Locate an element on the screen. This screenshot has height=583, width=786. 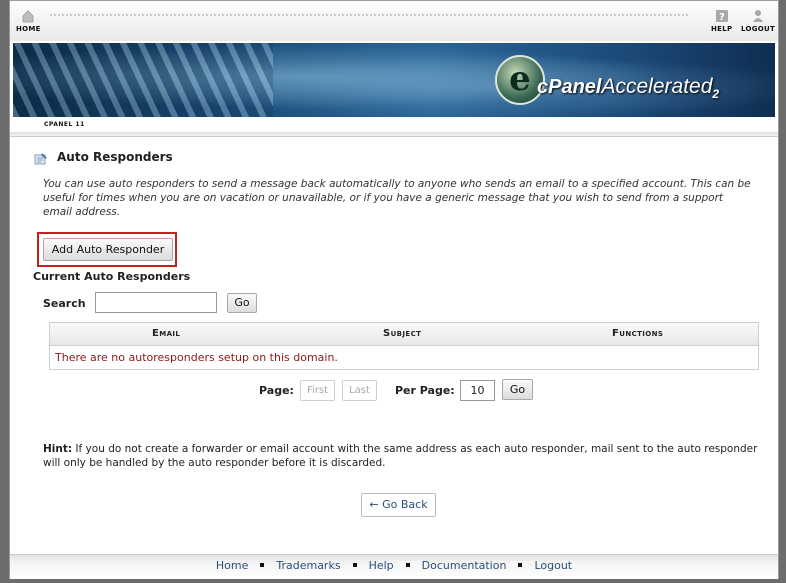
column-header-functions: Functions is located at coordinates (638, 333).